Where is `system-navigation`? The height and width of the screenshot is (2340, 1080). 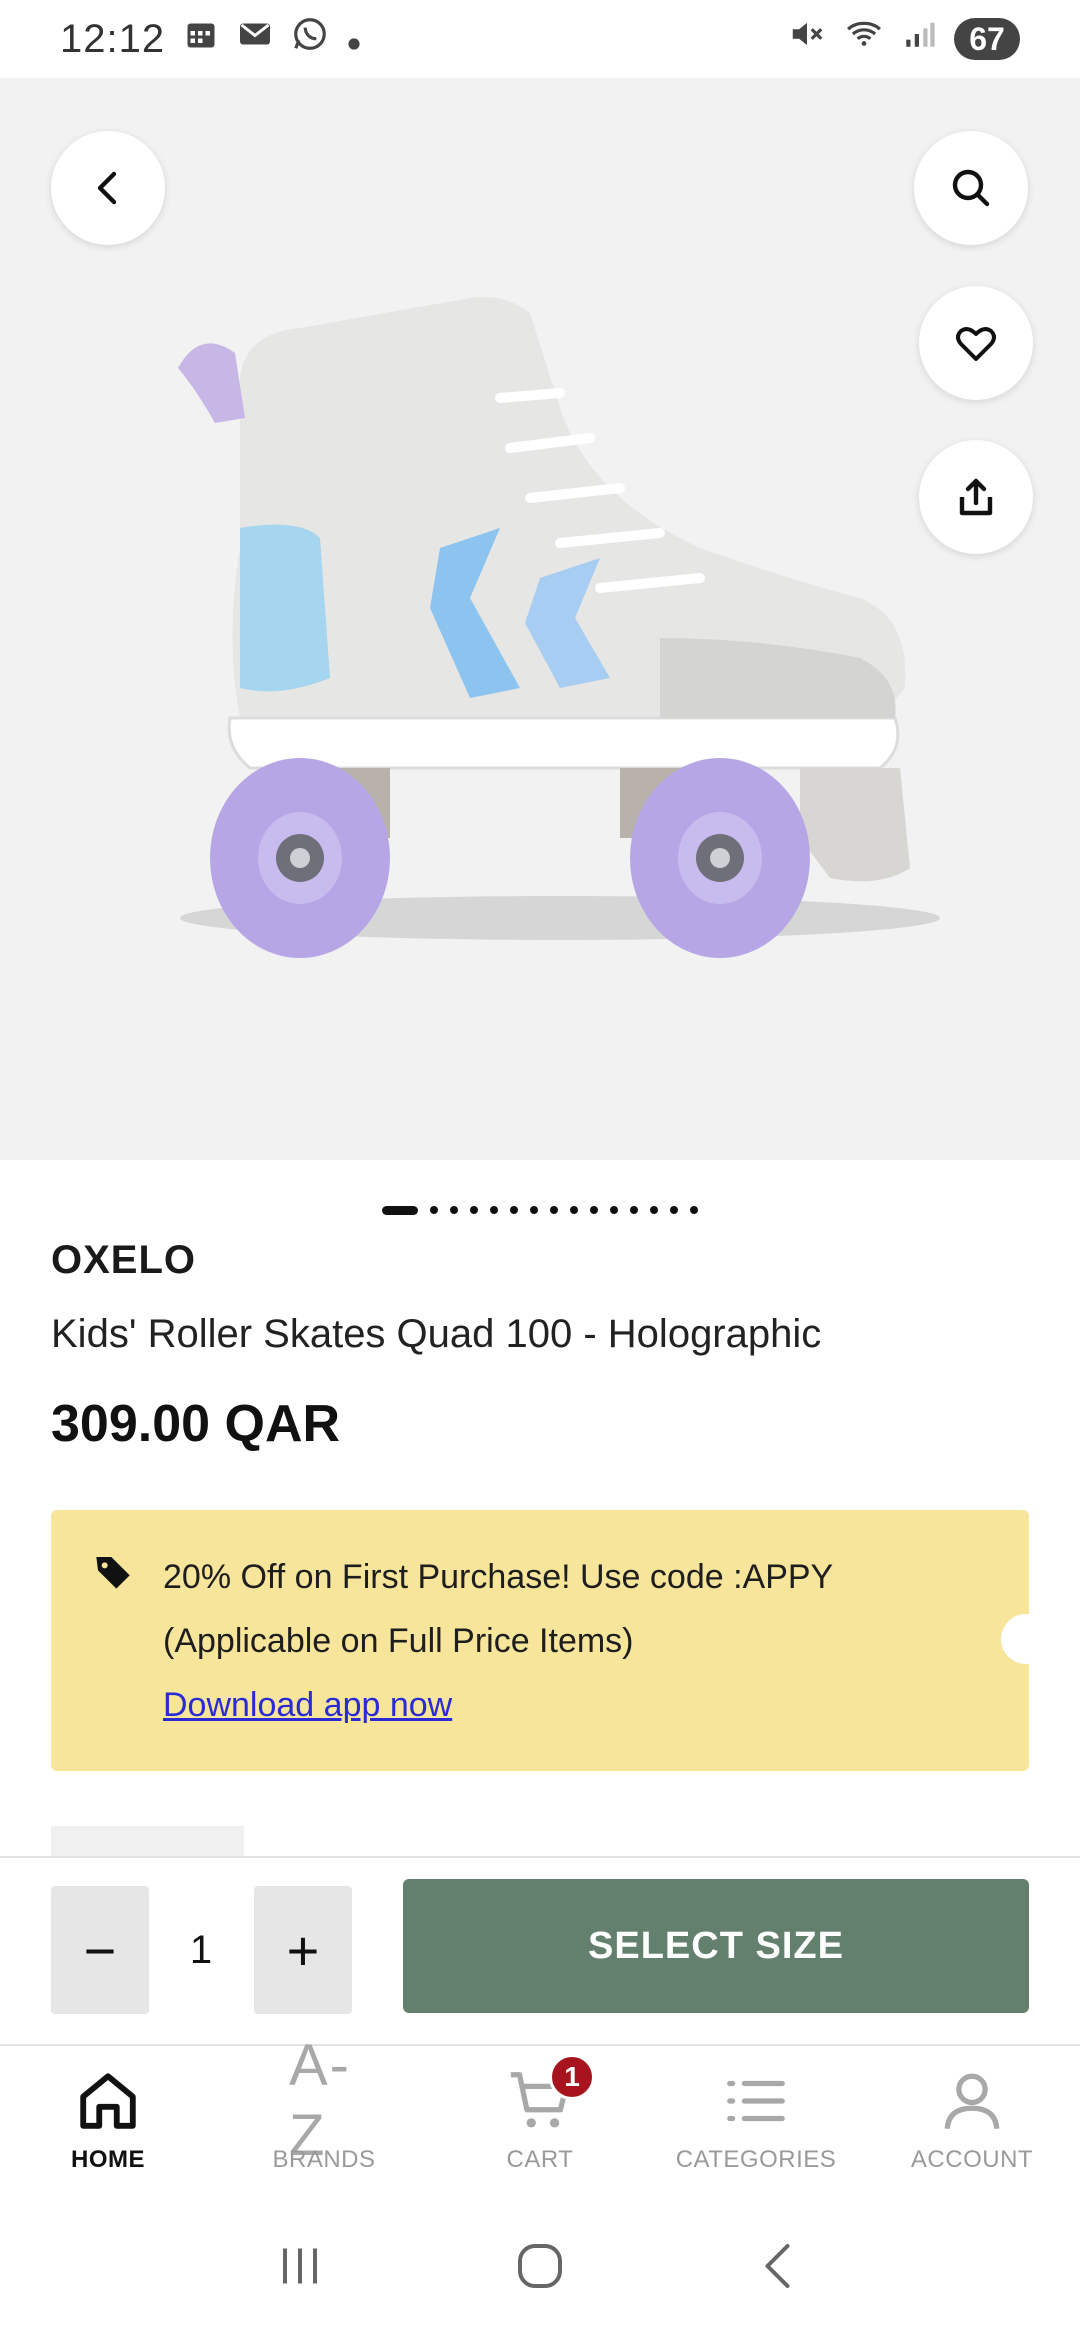
system-navigation is located at coordinates (540, 2268).